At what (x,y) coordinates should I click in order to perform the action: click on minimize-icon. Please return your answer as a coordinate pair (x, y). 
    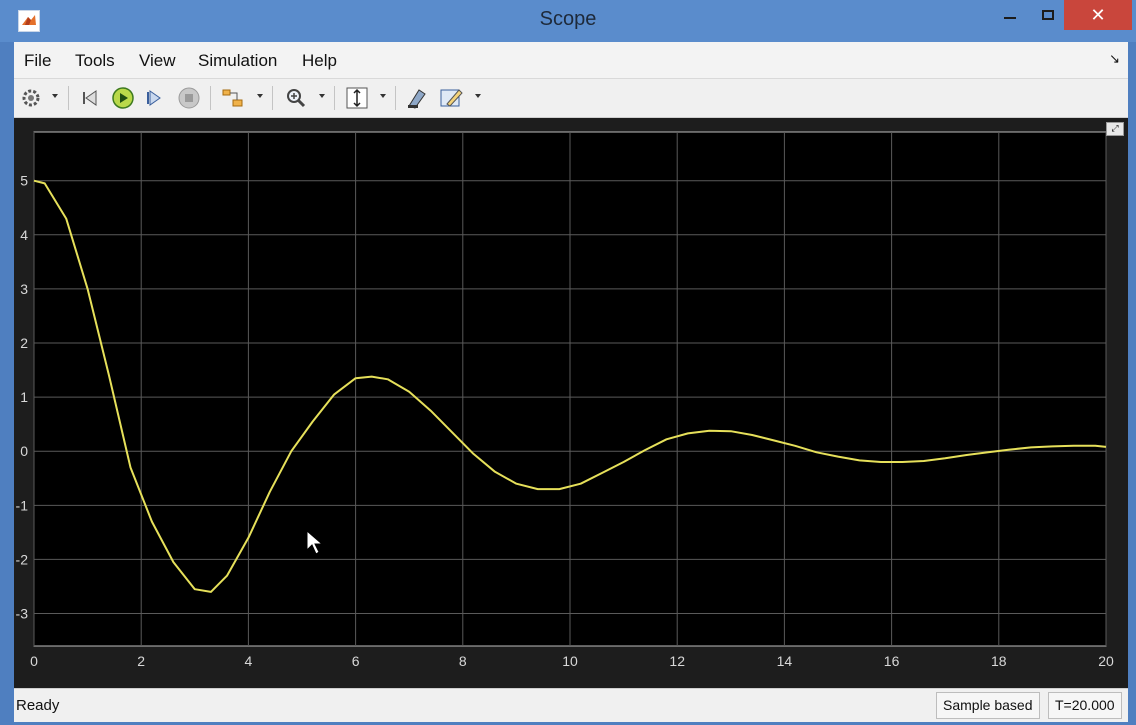
    Looking at the image, I should click on (1010, 18).